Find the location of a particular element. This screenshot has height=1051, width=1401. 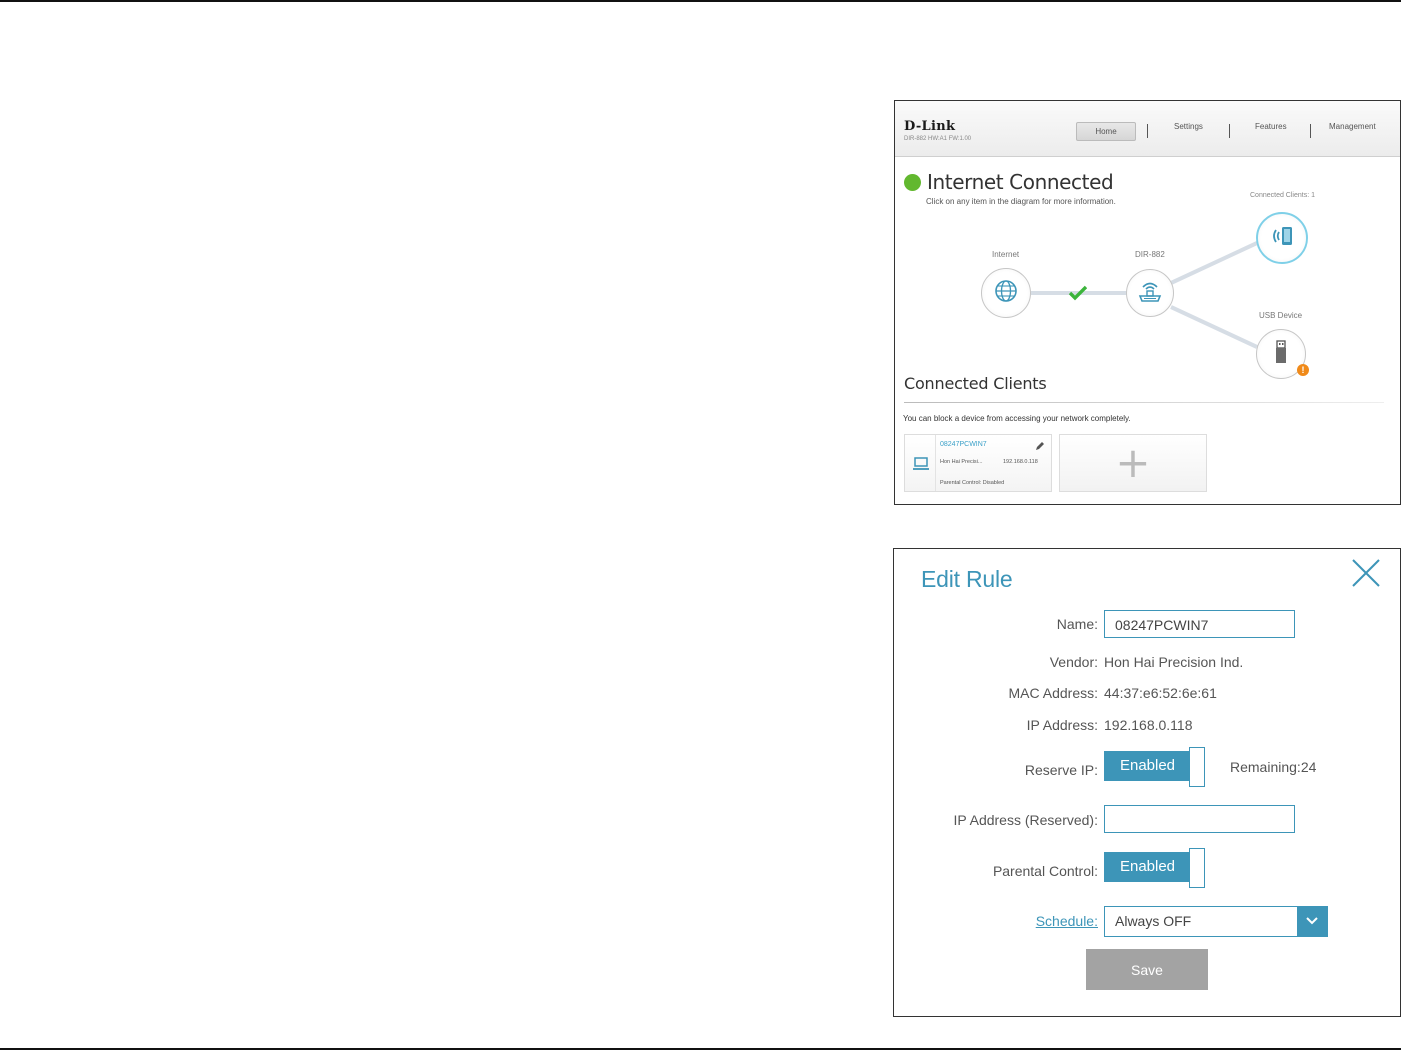

dropdown-toggle is located at coordinates (1312, 921).